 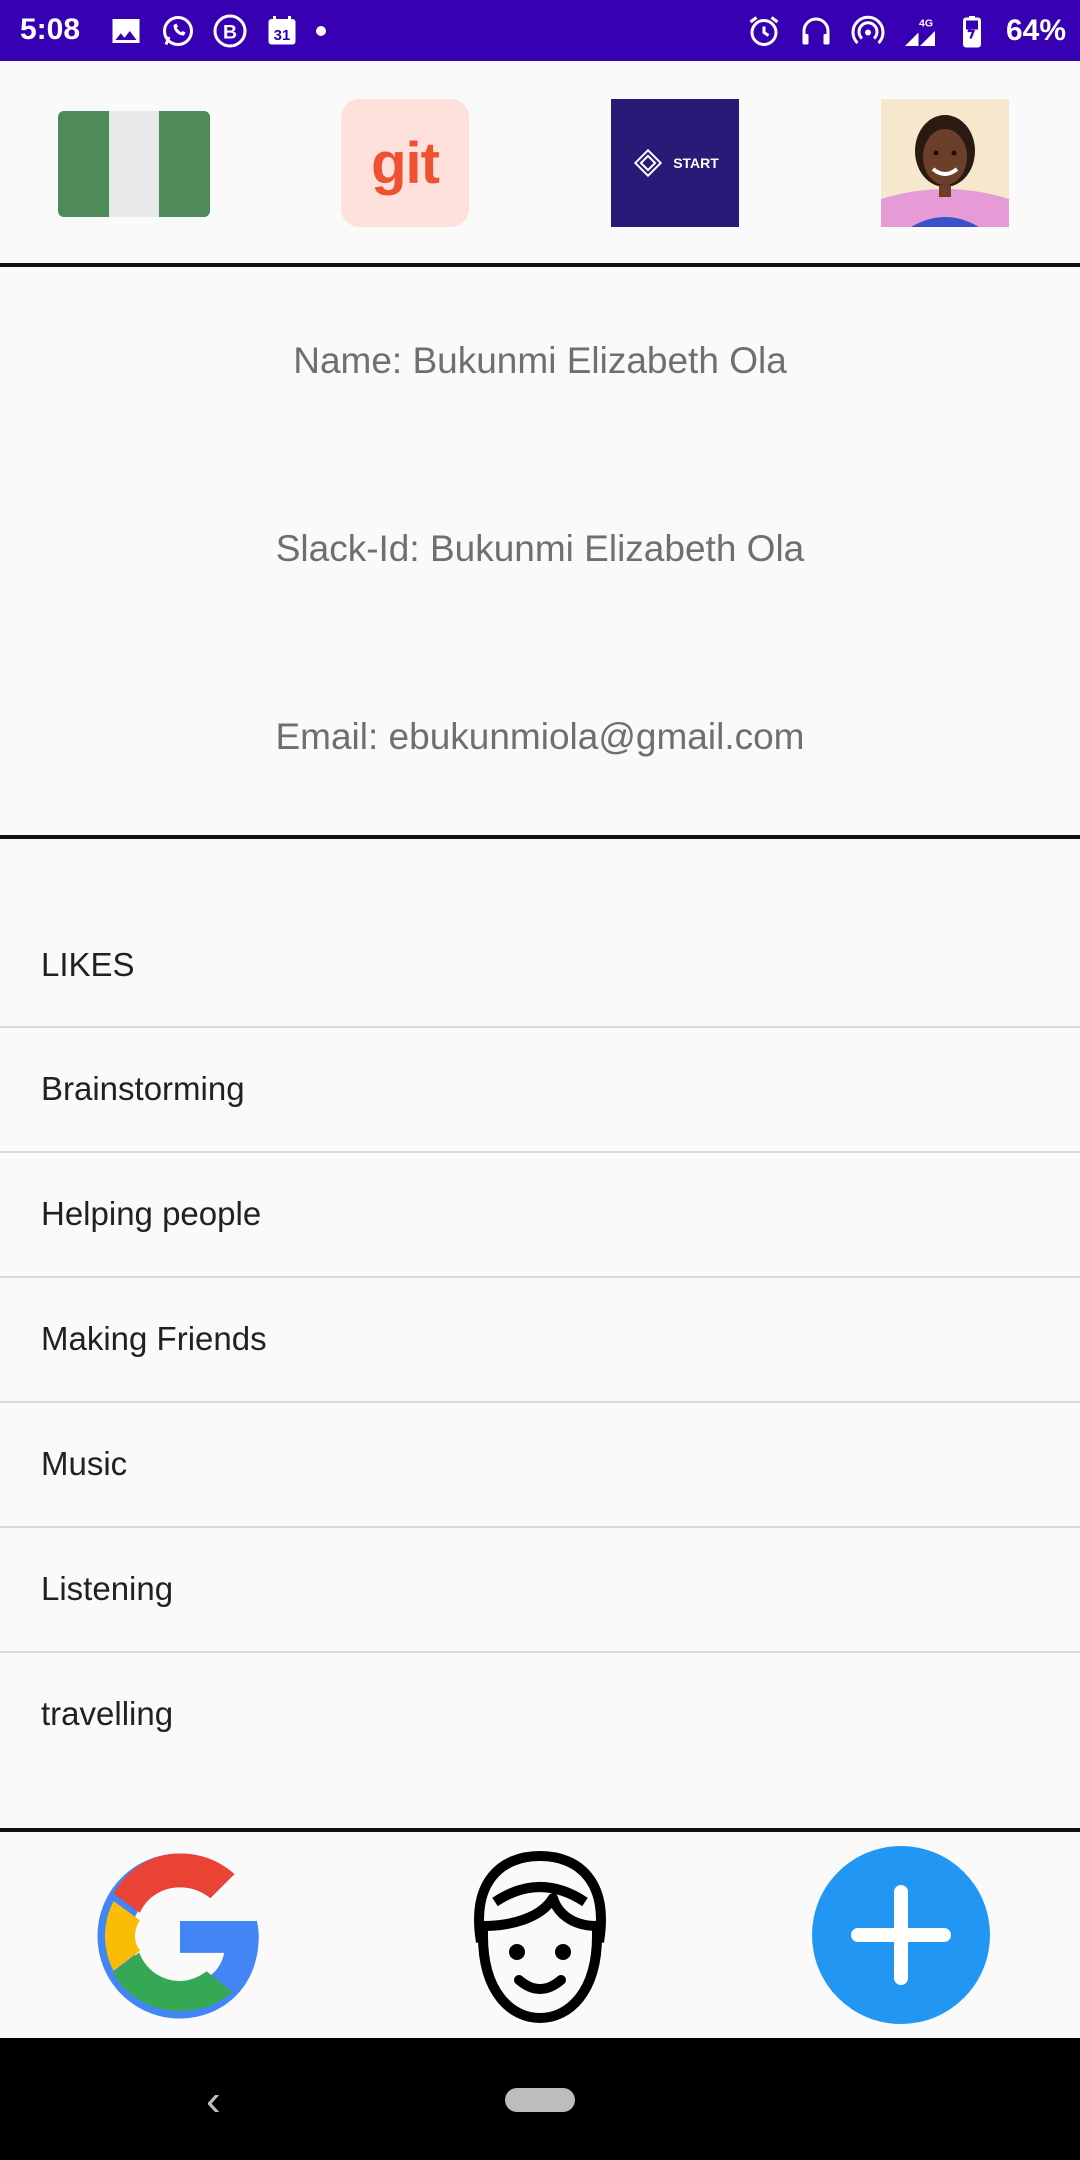 I want to click on face-icon, so click(x=540, y=1935).